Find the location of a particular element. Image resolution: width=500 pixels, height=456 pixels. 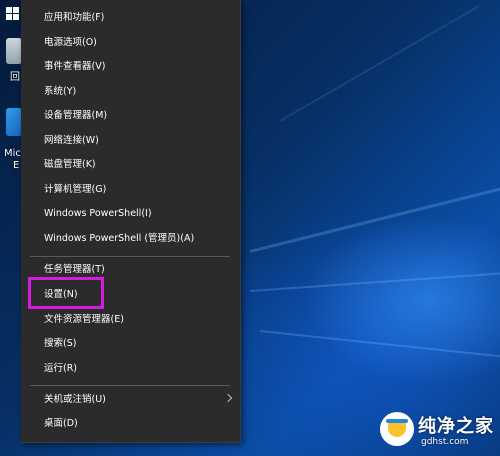

edge-icon is located at coordinates (14, 122).